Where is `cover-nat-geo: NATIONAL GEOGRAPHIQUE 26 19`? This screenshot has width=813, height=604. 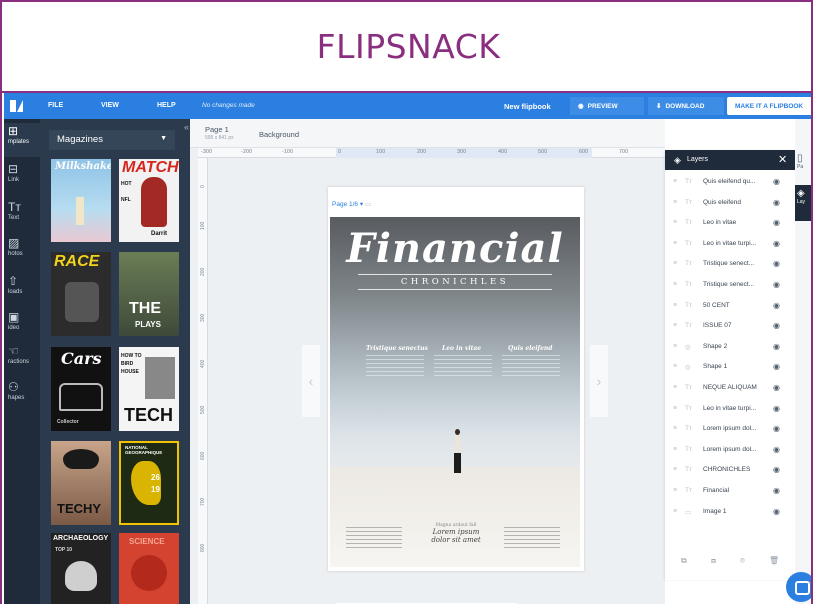
cover-nat-geo: NATIONAL GEOGRAPHIQUE 26 19 is located at coordinates (149, 483).